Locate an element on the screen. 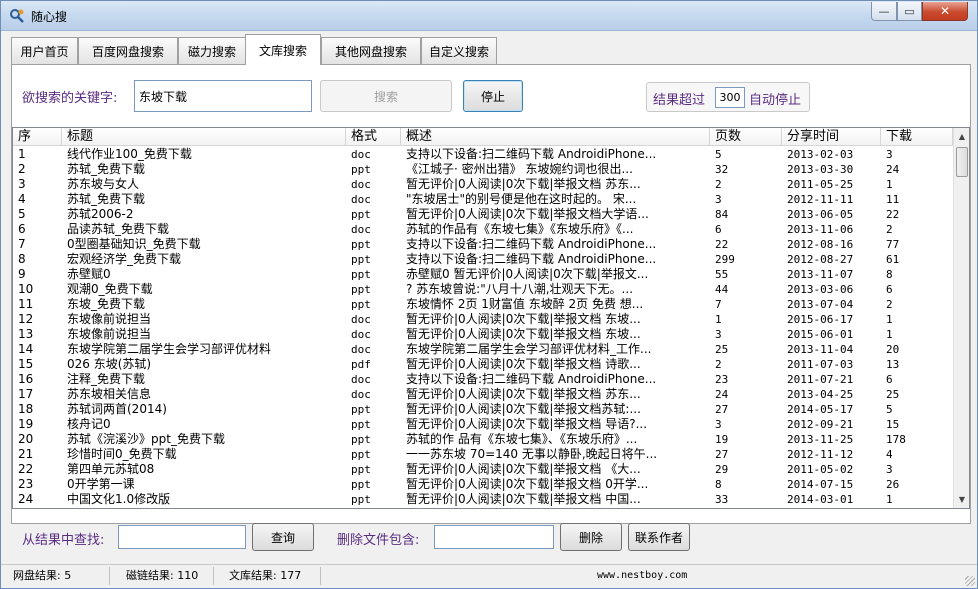 Image resolution: width=978 pixels, height=589 pixels. app-icon is located at coordinates (17, 16).